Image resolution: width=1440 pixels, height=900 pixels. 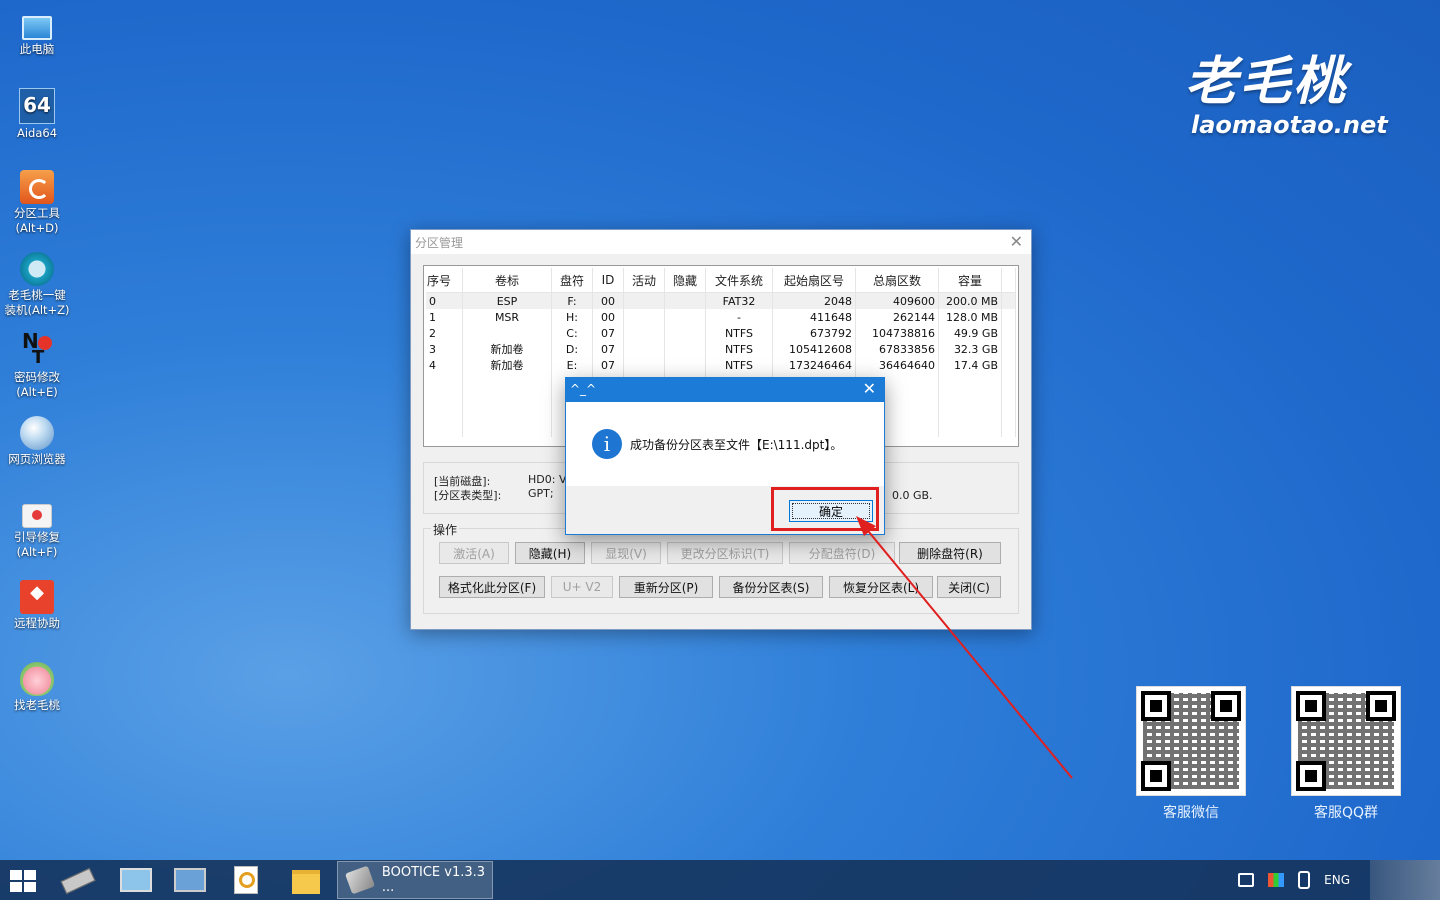 I want to click on window-titlebar: 分区管理 ✕, so click(x=721, y=242).